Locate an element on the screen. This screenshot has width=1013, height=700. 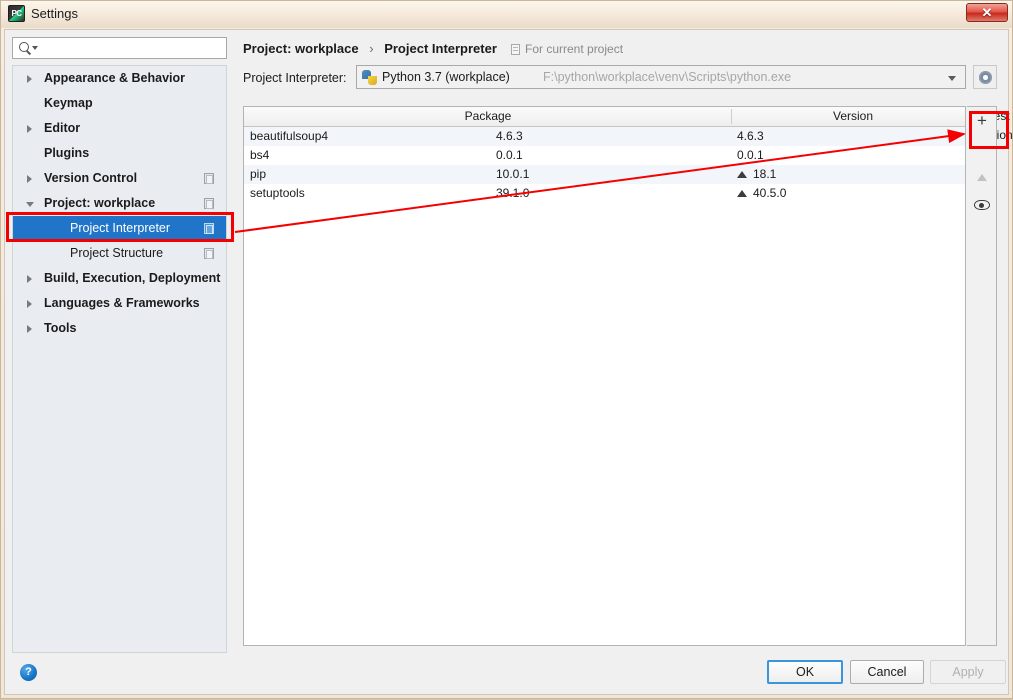
add-package-button: + is located at coordinates (982, 121).